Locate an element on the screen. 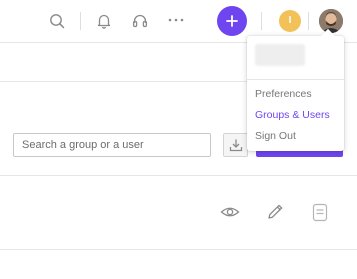  headset-icon is located at coordinates (140, 21).